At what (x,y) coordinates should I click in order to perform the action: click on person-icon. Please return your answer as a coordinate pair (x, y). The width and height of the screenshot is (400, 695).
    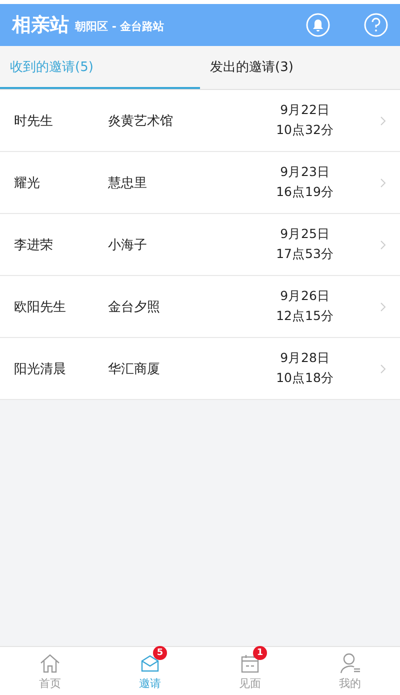
    Looking at the image, I should click on (350, 663).